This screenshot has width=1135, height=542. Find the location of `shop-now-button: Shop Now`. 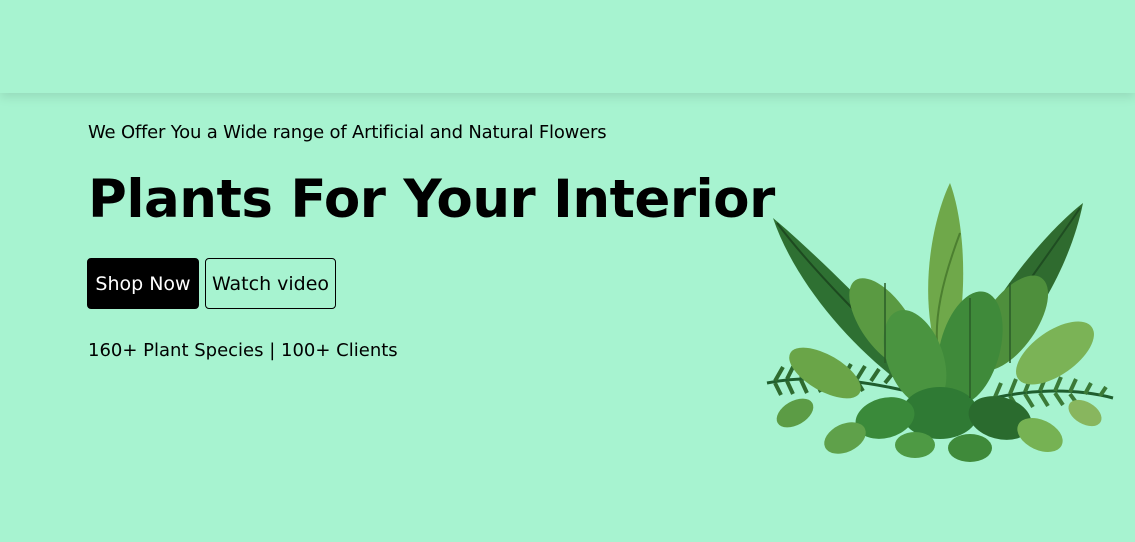

shop-now-button: Shop Now is located at coordinates (143, 283).